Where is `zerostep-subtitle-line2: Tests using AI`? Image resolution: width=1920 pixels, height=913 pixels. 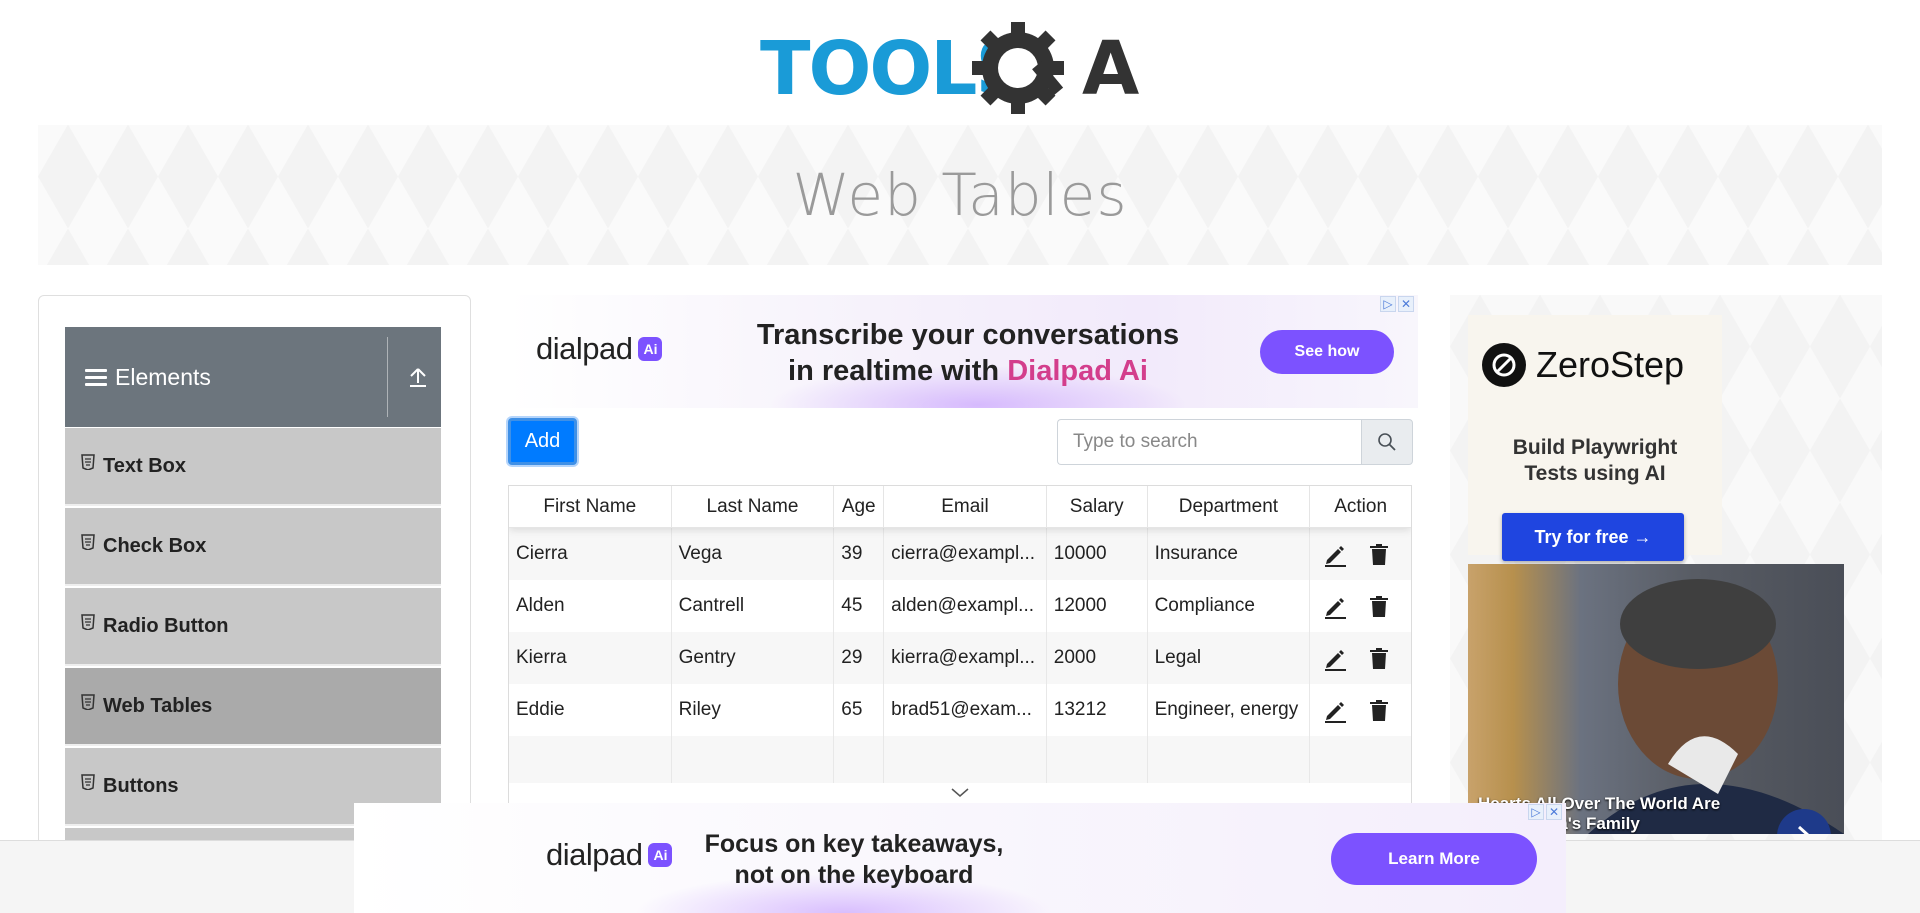 zerostep-subtitle-line2: Tests using AI is located at coordinates (1595, 473).